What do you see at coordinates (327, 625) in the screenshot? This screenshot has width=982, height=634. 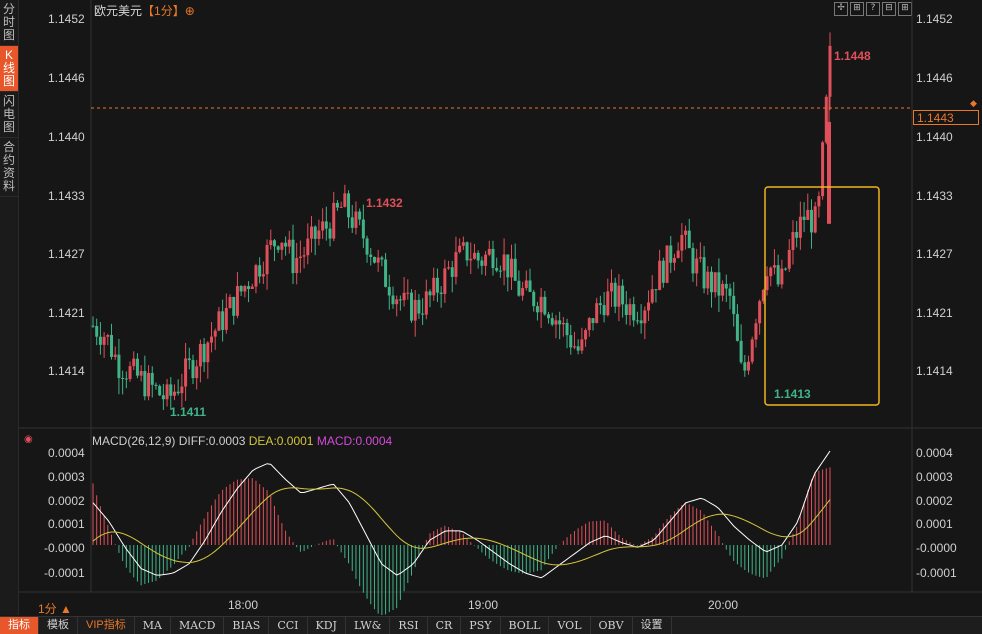 I see `indicator-kdj: KDJ` at bounding box center [327, 625].